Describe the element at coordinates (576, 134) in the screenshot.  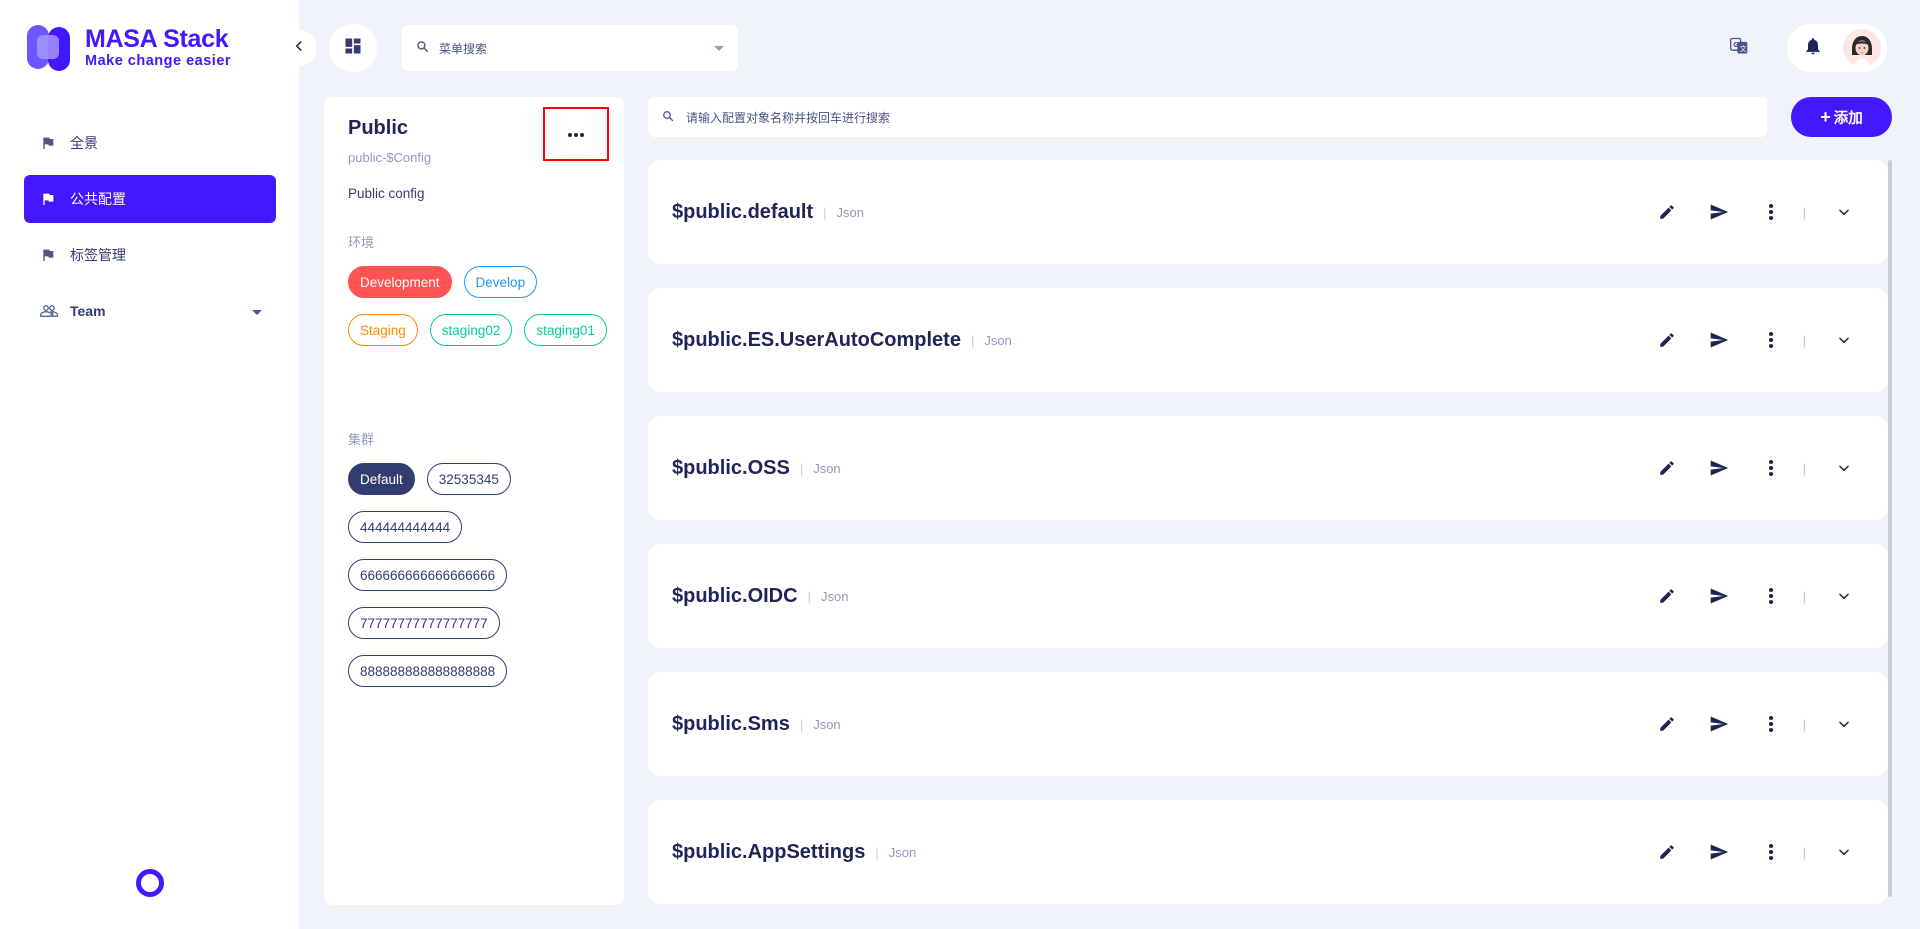
I see `more-options-button` at that location.